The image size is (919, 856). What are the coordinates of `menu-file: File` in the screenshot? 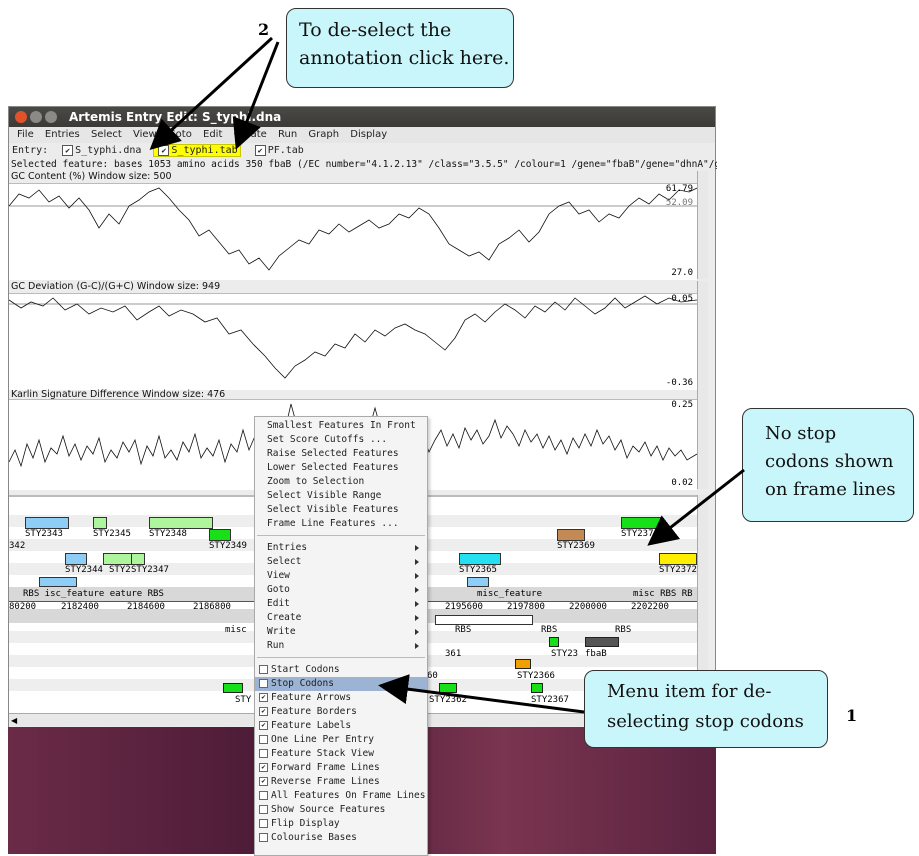 It's located at (25, 135).